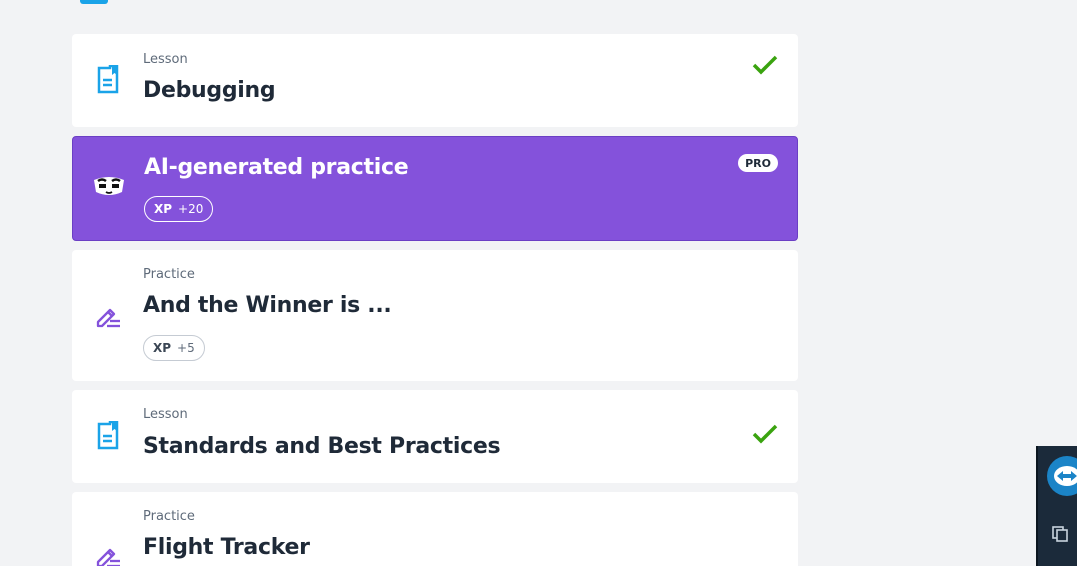 This screenshot has height=566, width=1077. I want to click on pro-badge: PRO, so click(758, 163).